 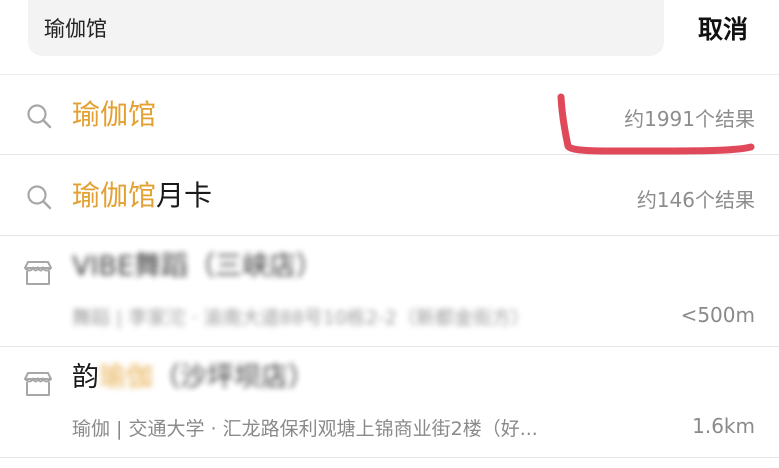 I want to click on place-title-rest: （沙坪坝店）, so click(x=234, y=377).